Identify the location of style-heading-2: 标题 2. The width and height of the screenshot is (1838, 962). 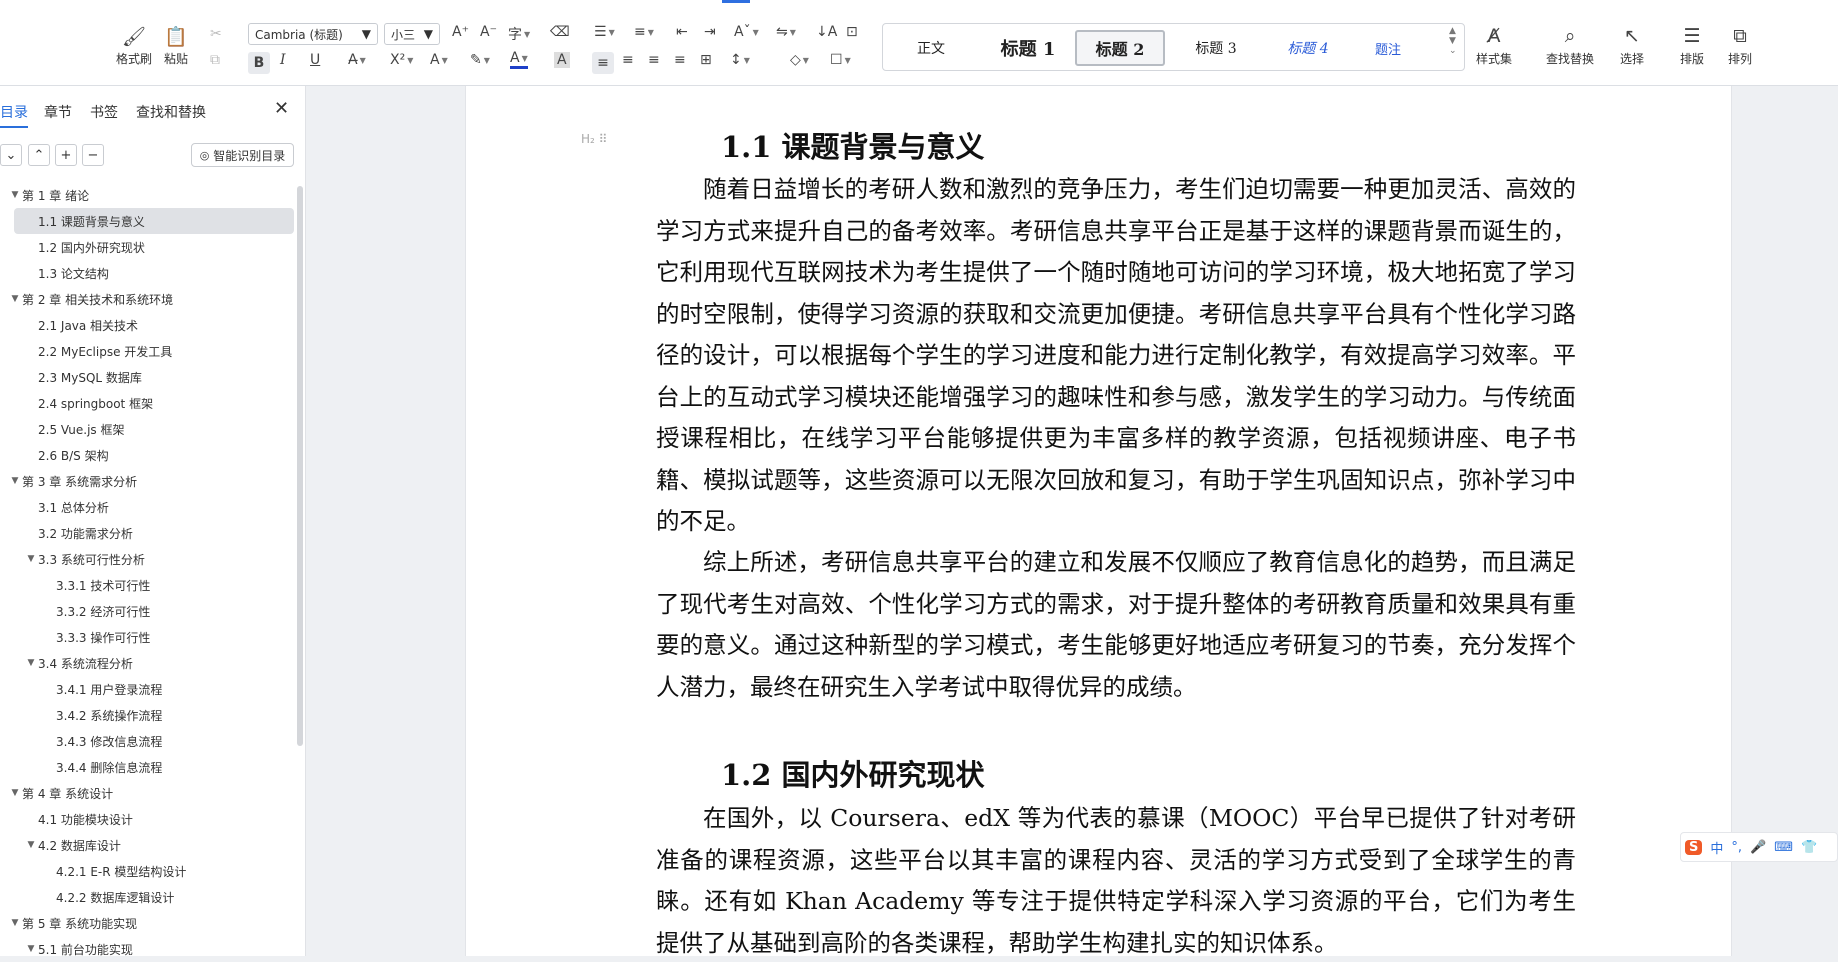
(1120, 48).